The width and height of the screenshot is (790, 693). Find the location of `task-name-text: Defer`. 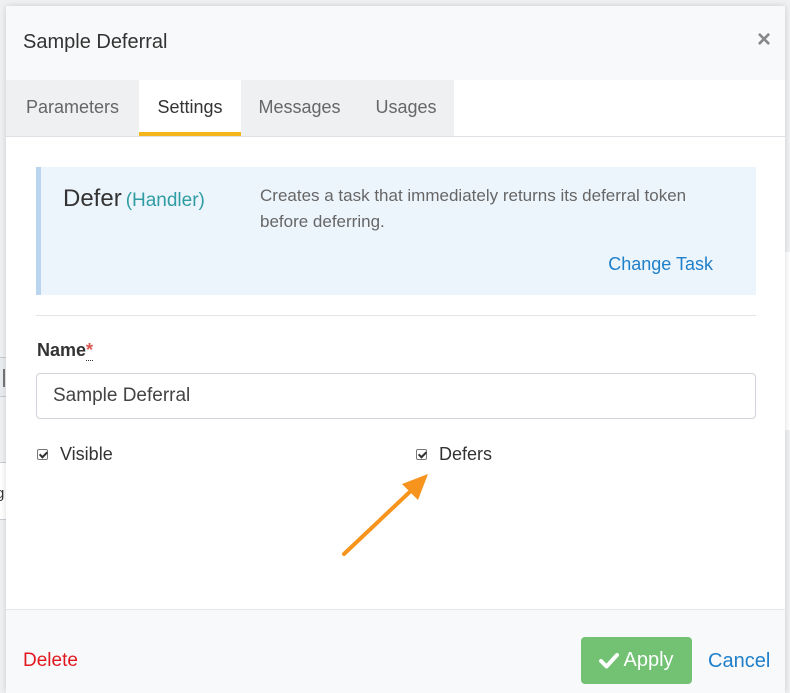

task-name-text: Defer is located at coordinates (92, 198).